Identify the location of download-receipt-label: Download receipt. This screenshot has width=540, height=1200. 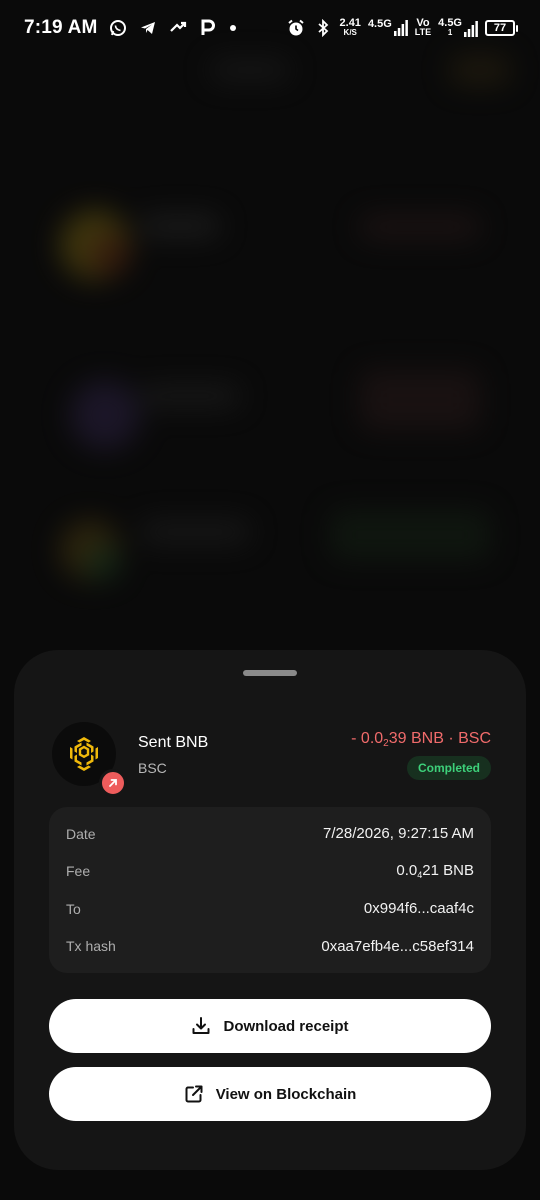
(286, 1026).